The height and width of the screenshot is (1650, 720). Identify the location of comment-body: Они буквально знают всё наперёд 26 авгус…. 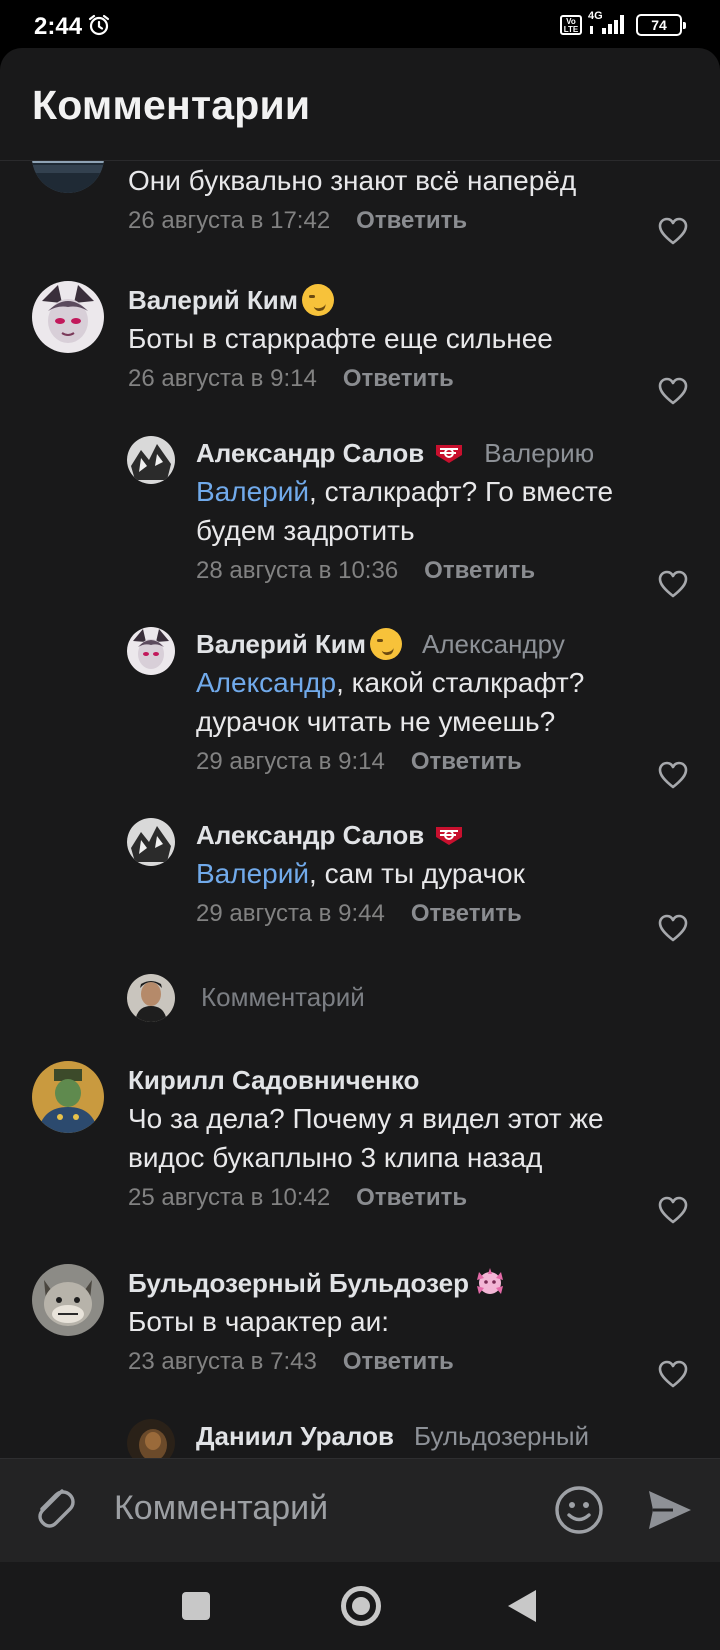
(394, 199).